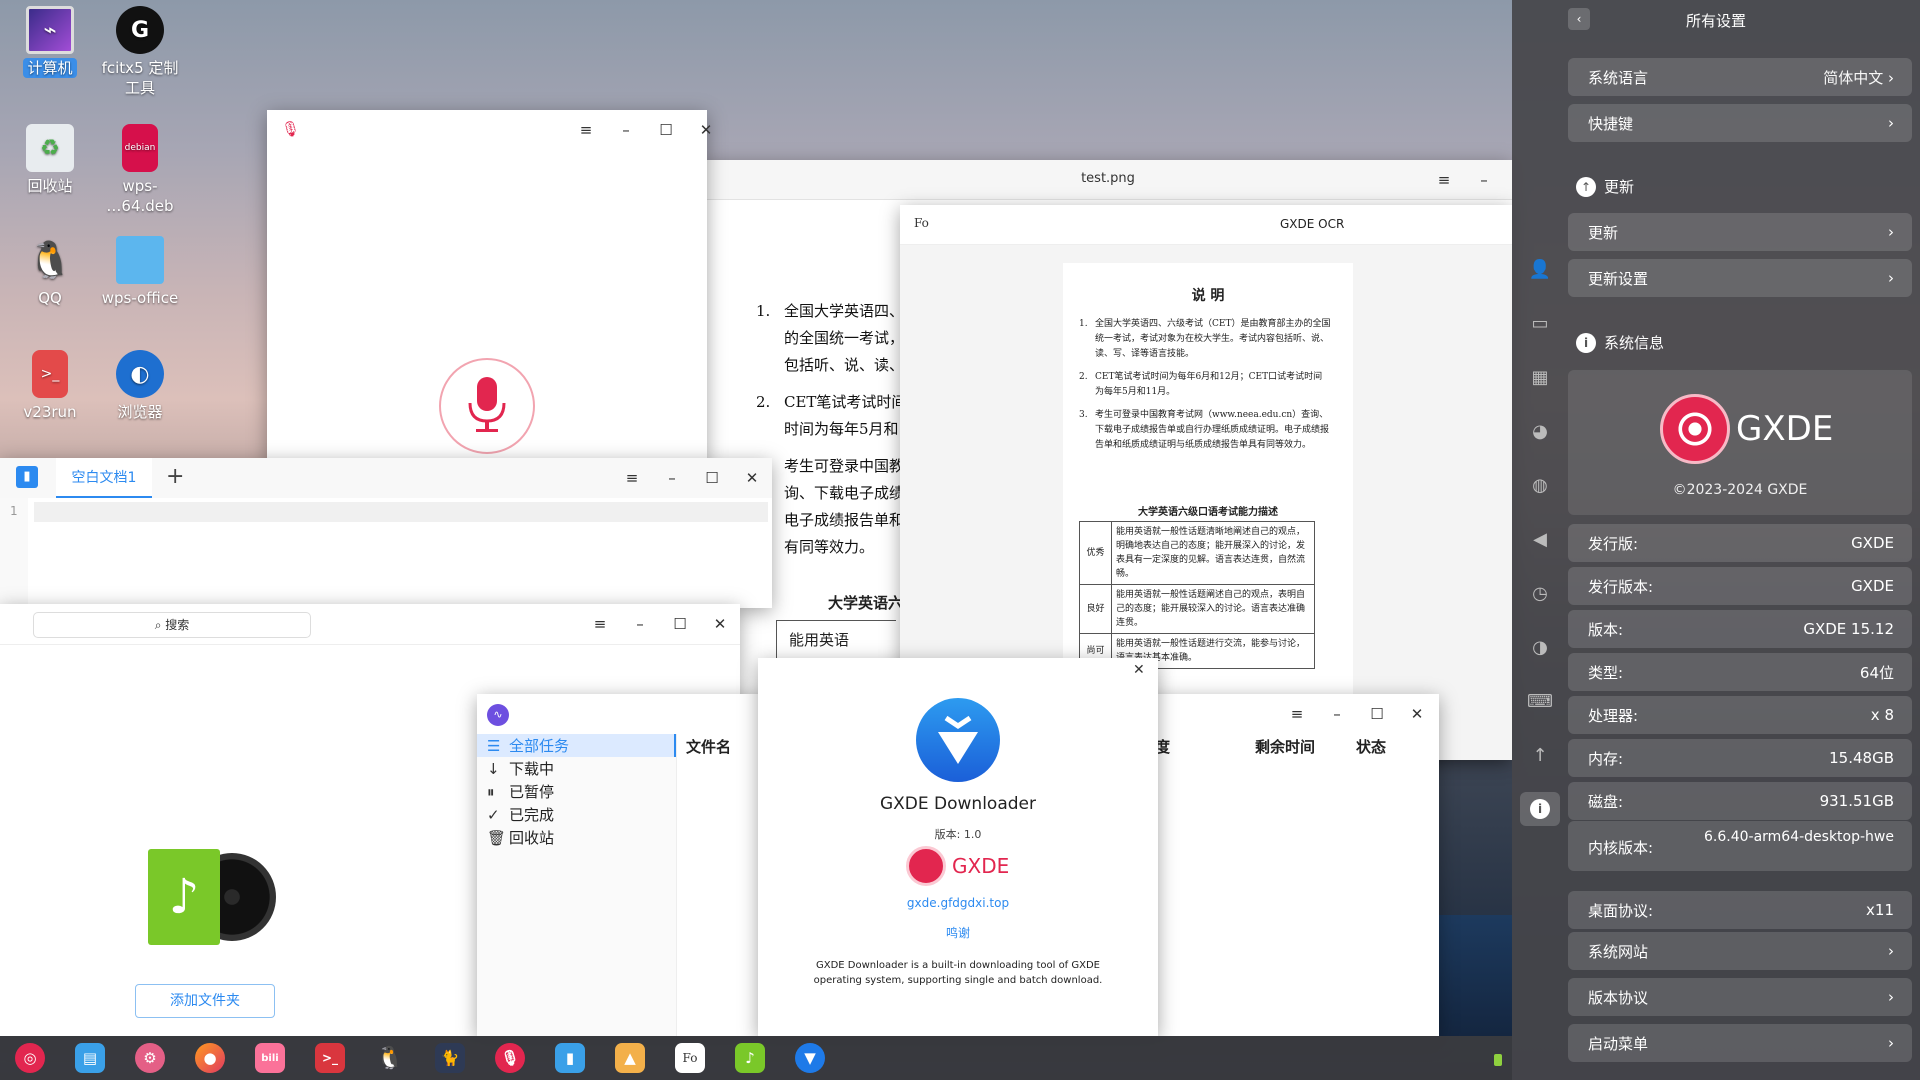 This screenshot has height=1080, width=1920. Describe the element at coordinates (576, 814) in the screenshot. I see `nav-completed: ✓ 已完成` at that location.